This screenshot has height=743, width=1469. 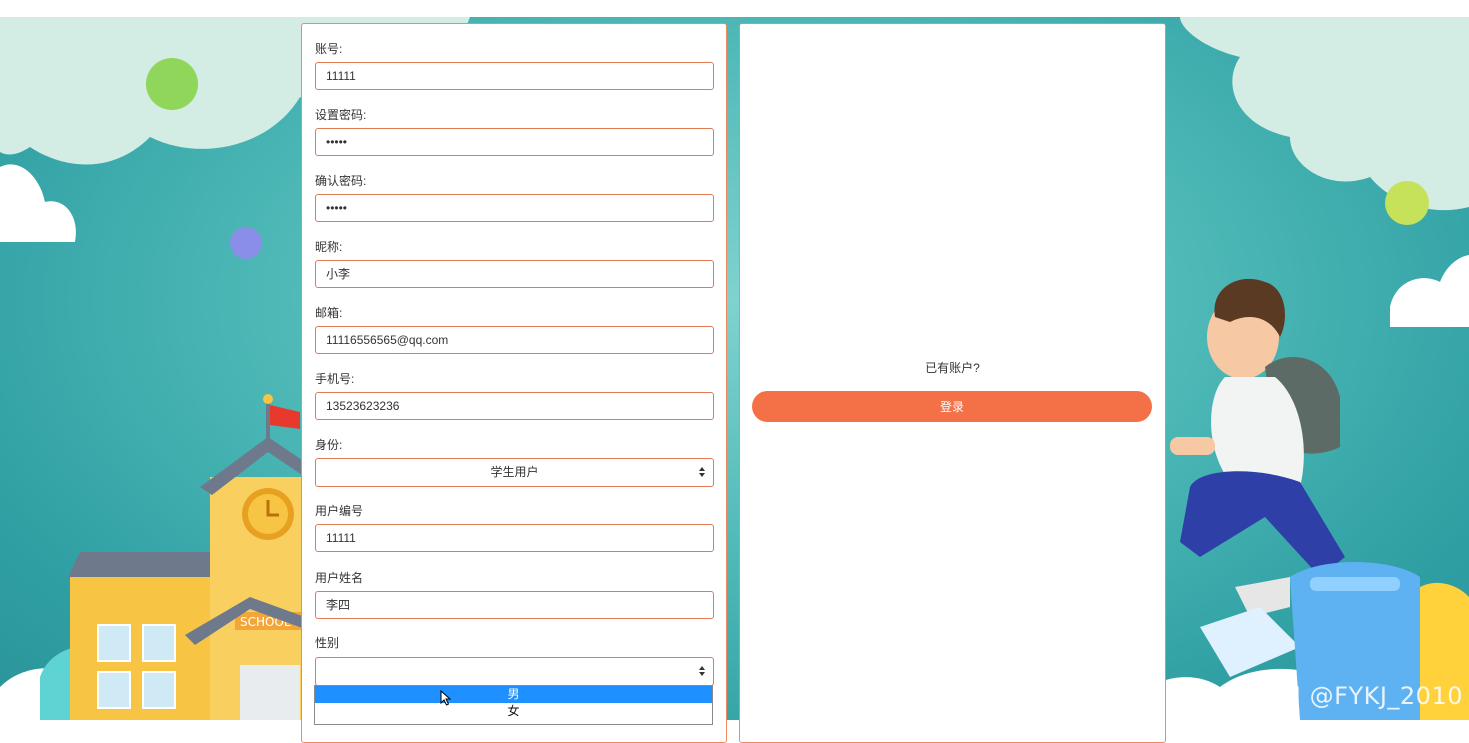 What do you see at coordinates (952, 406) in the screenshot?
I see `login-button: 登录` at bounding box center [952, 406].